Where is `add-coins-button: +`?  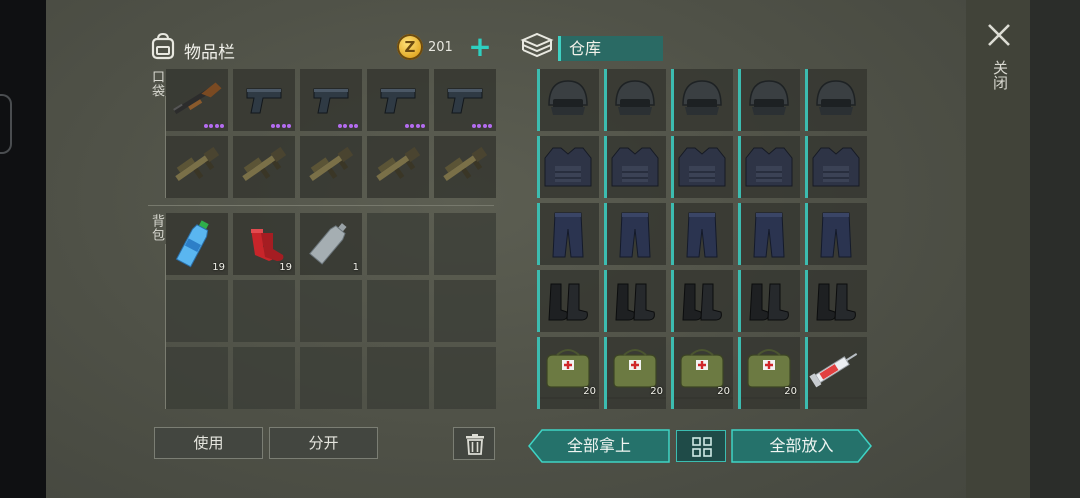
add-coins-button: + is located at coordinates (480, 47).